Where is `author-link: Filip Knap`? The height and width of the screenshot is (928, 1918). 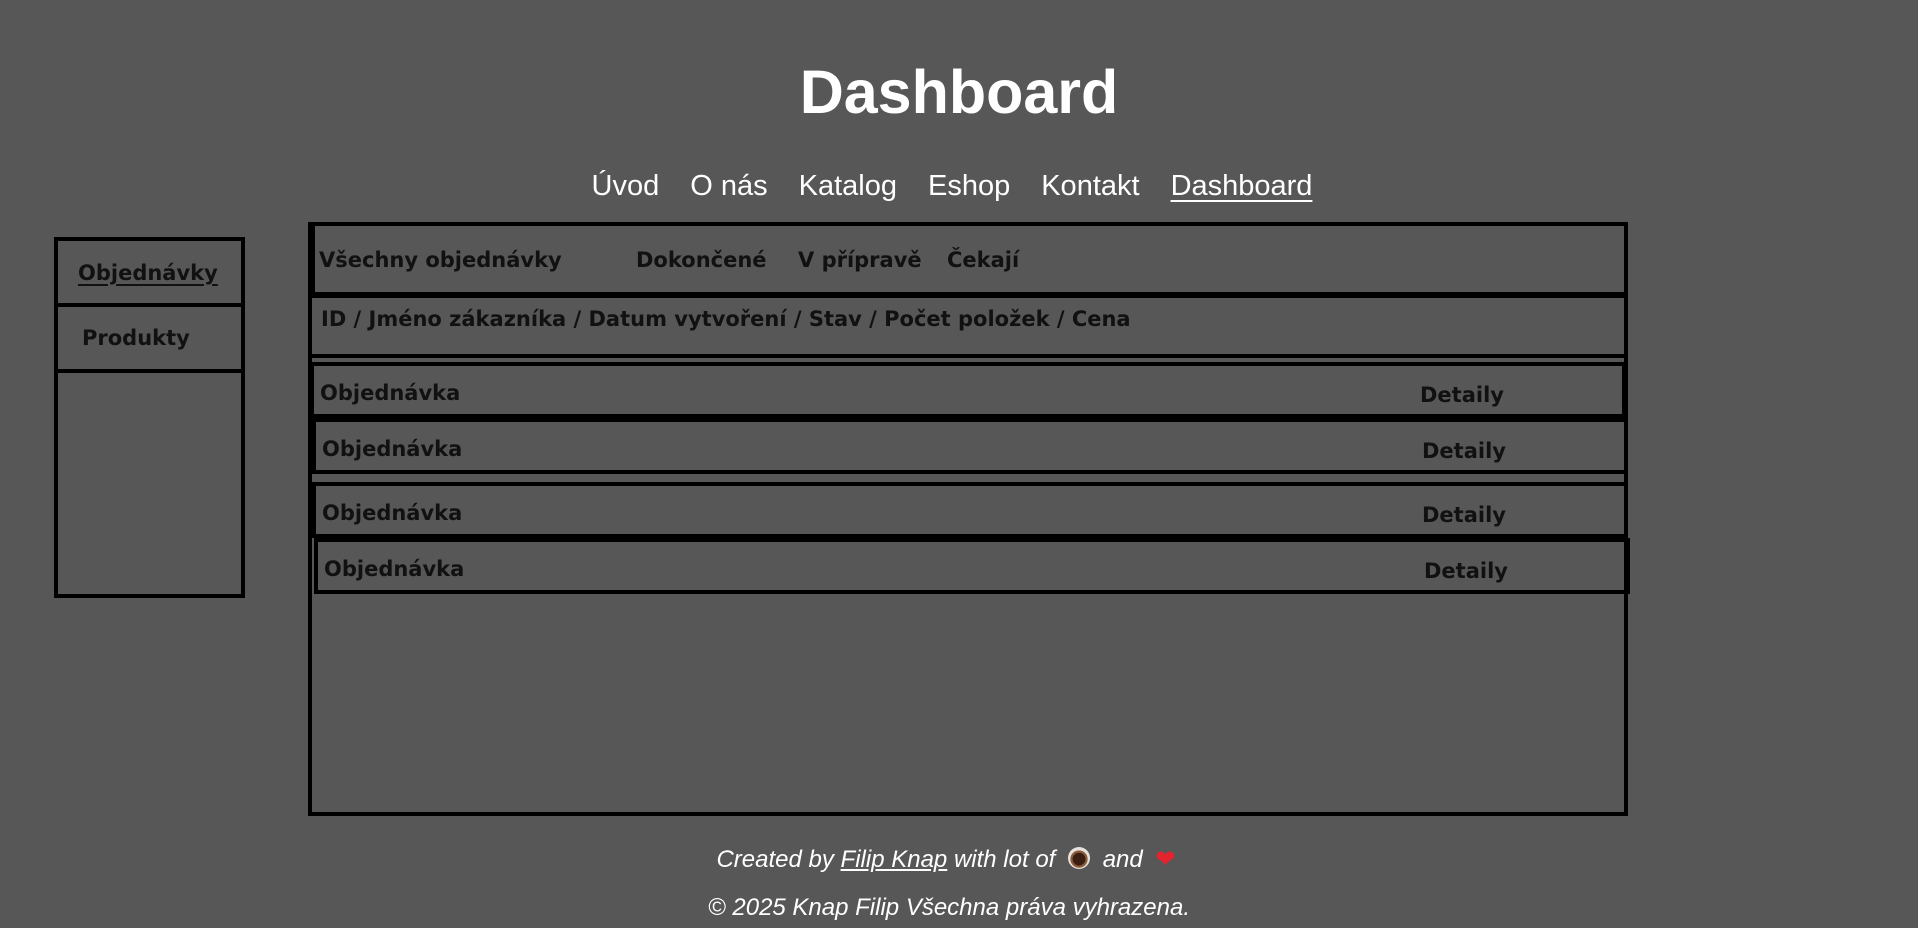 author-link: Filip Knap is located at coordinates (894, 859).